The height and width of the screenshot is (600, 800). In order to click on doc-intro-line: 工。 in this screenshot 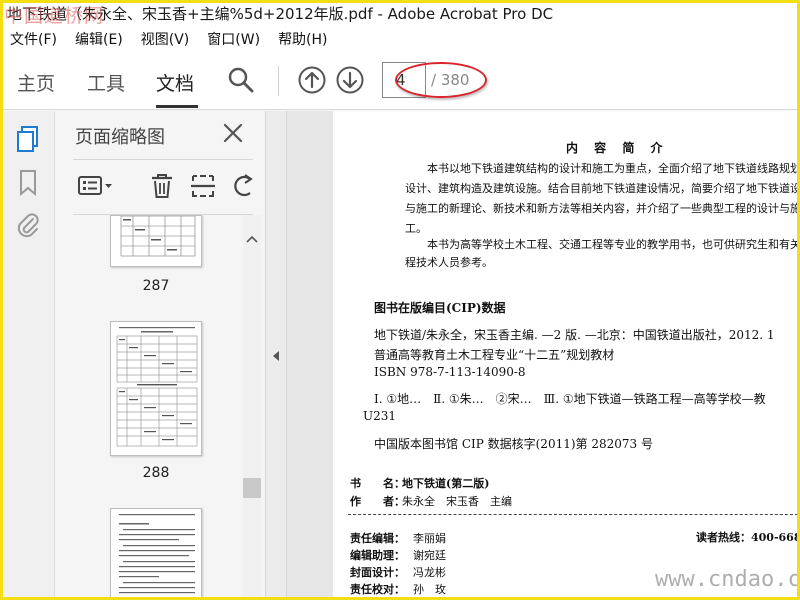, I will do `click(416, 228)`.